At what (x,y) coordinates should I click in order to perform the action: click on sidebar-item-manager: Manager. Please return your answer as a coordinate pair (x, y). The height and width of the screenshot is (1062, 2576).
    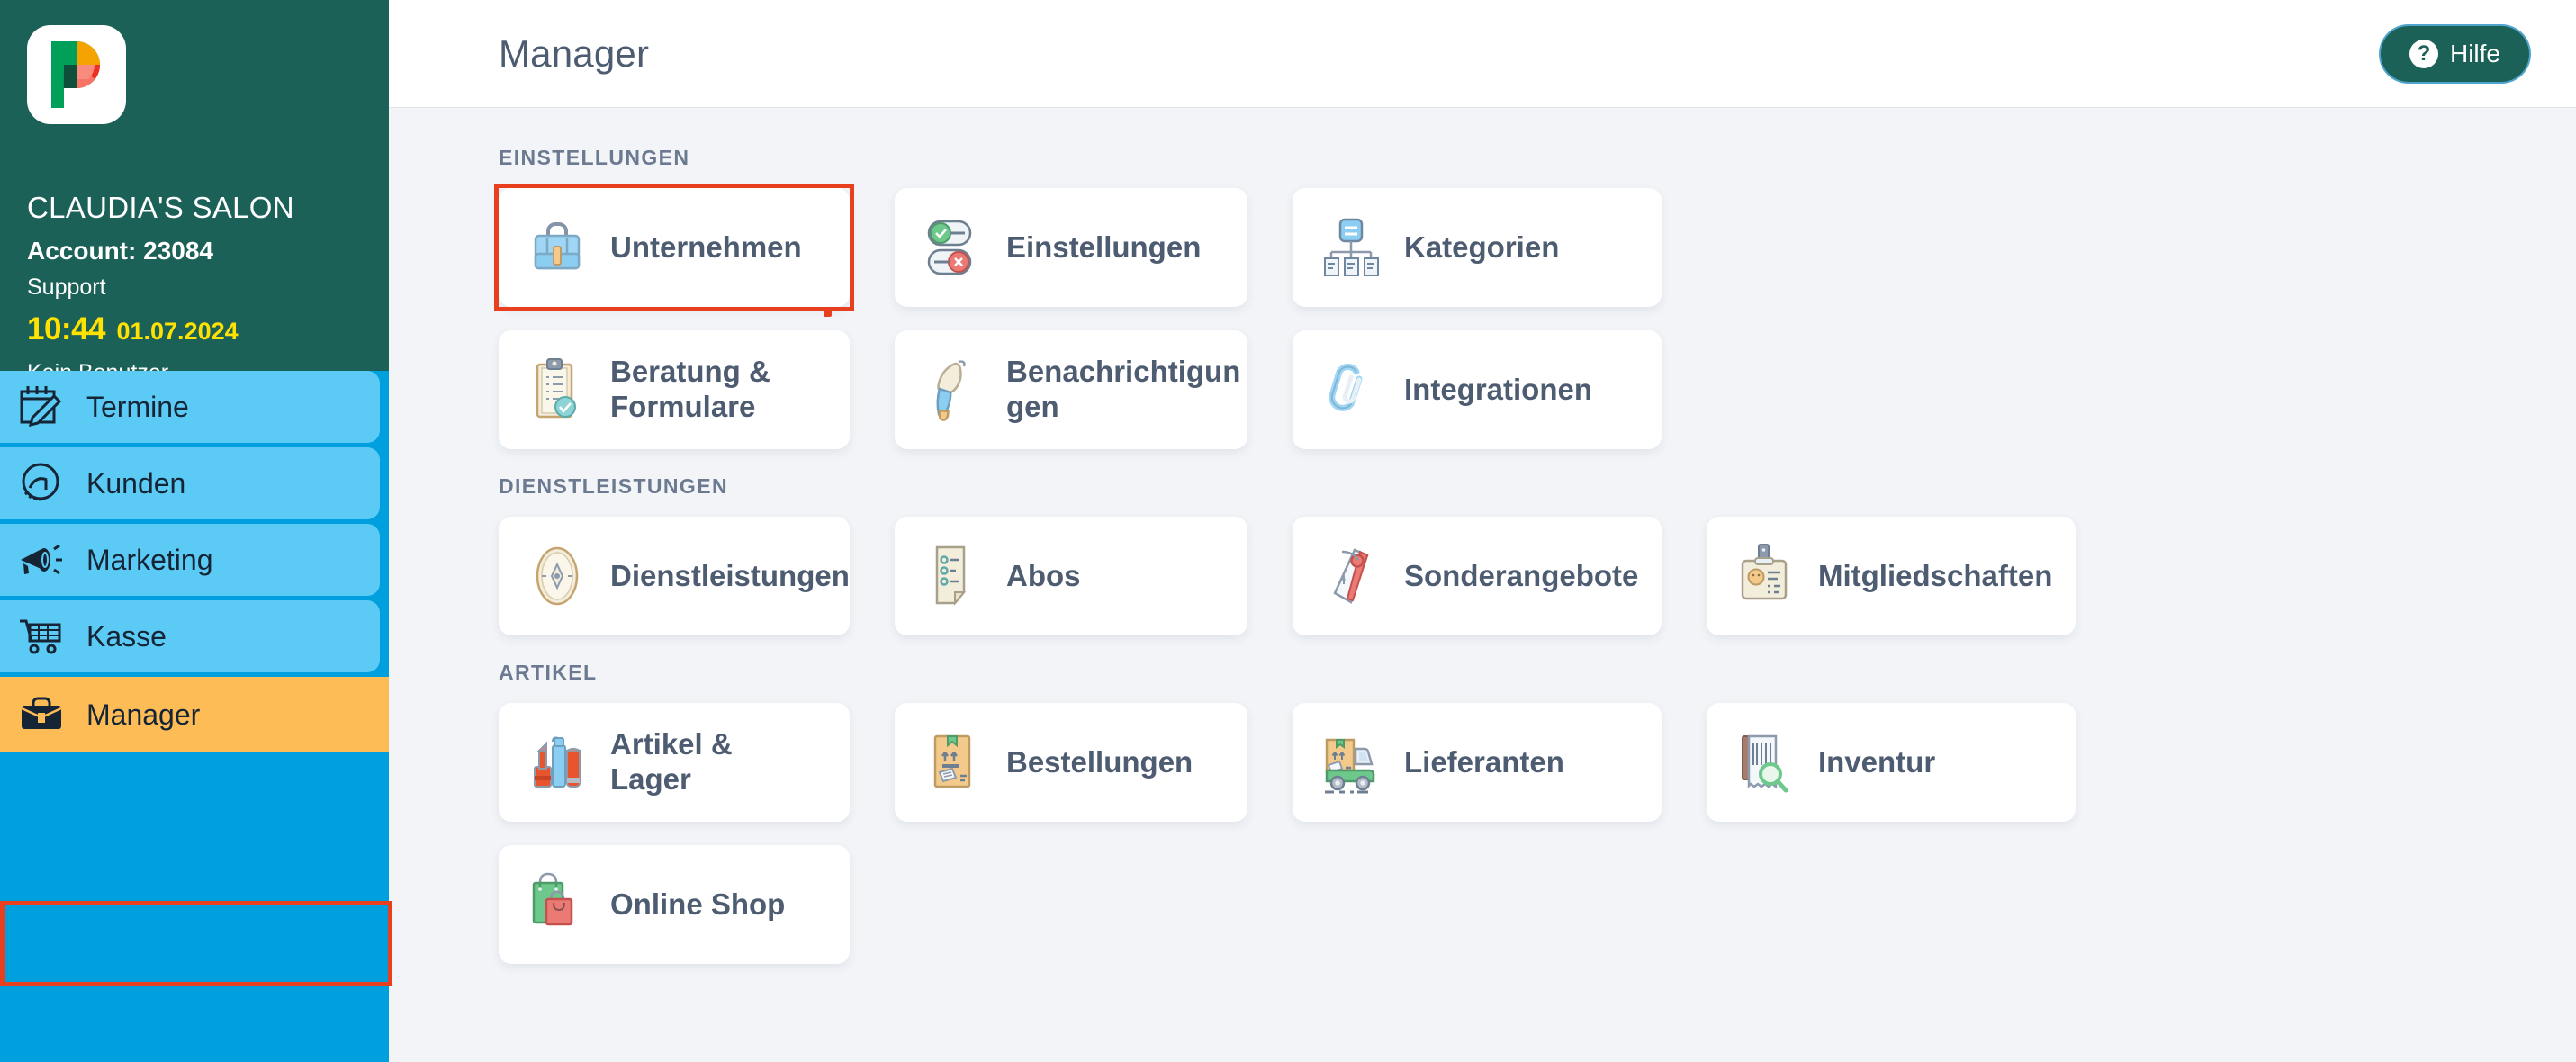
    Looking at the image, I should click on (194, 714).